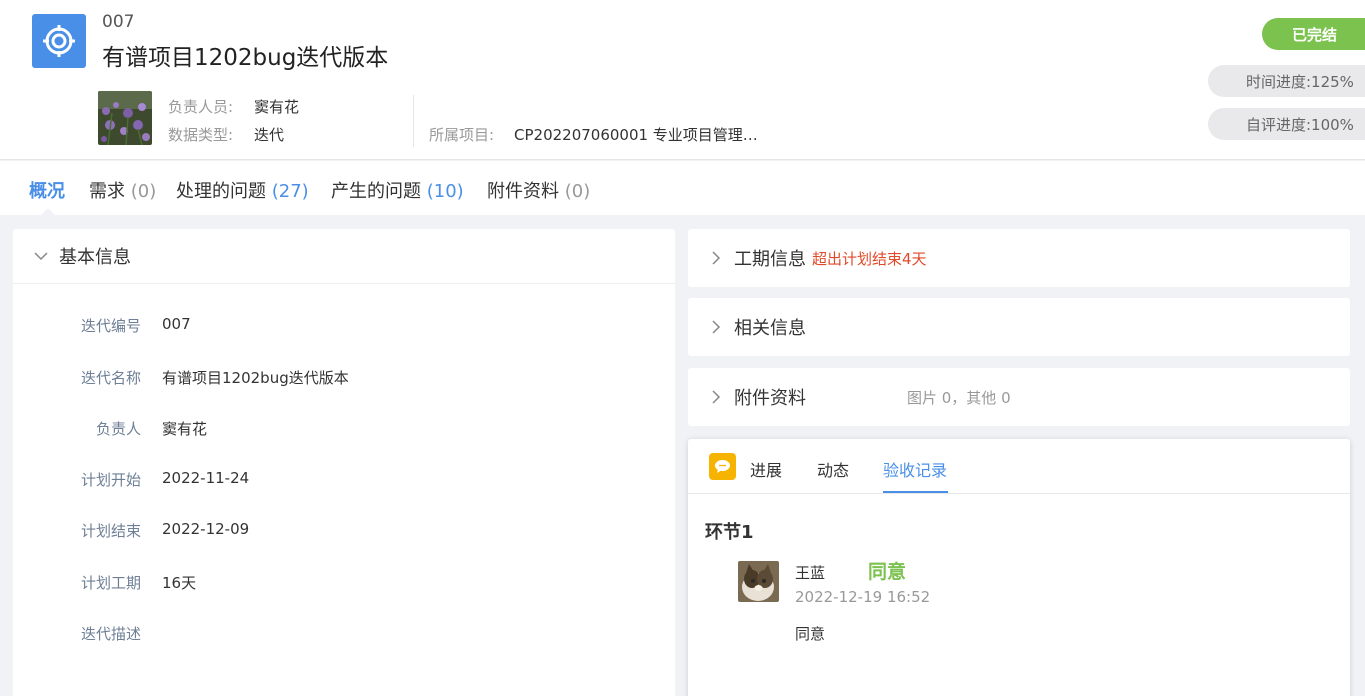  I want to click on iteration-icon, so click(59, 41).